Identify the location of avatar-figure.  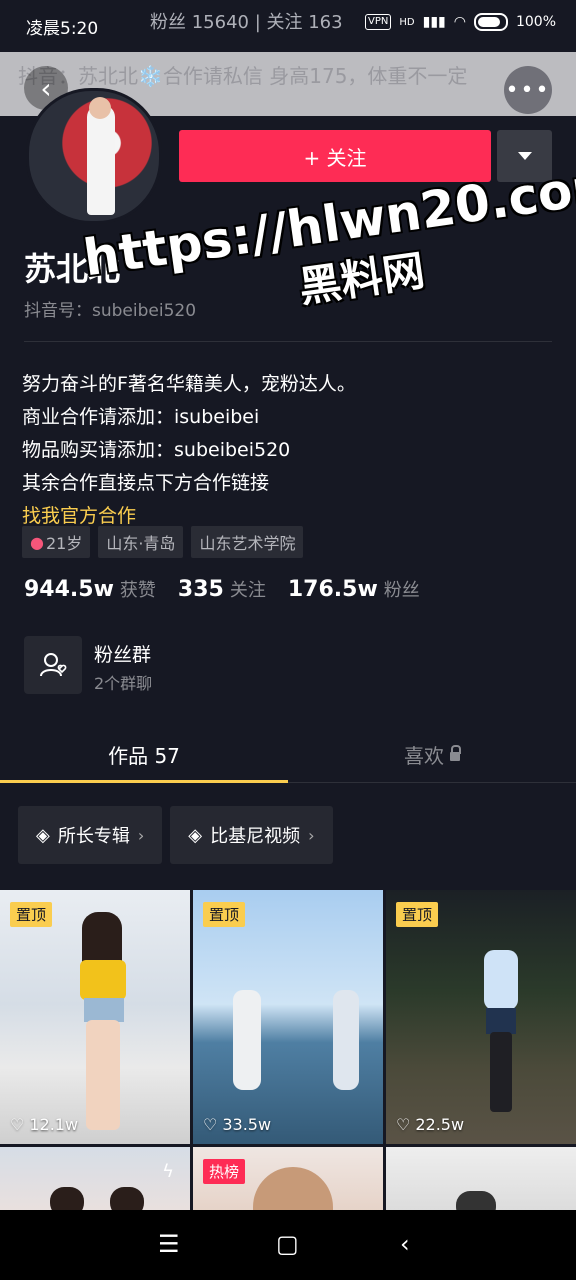
(101, 160).